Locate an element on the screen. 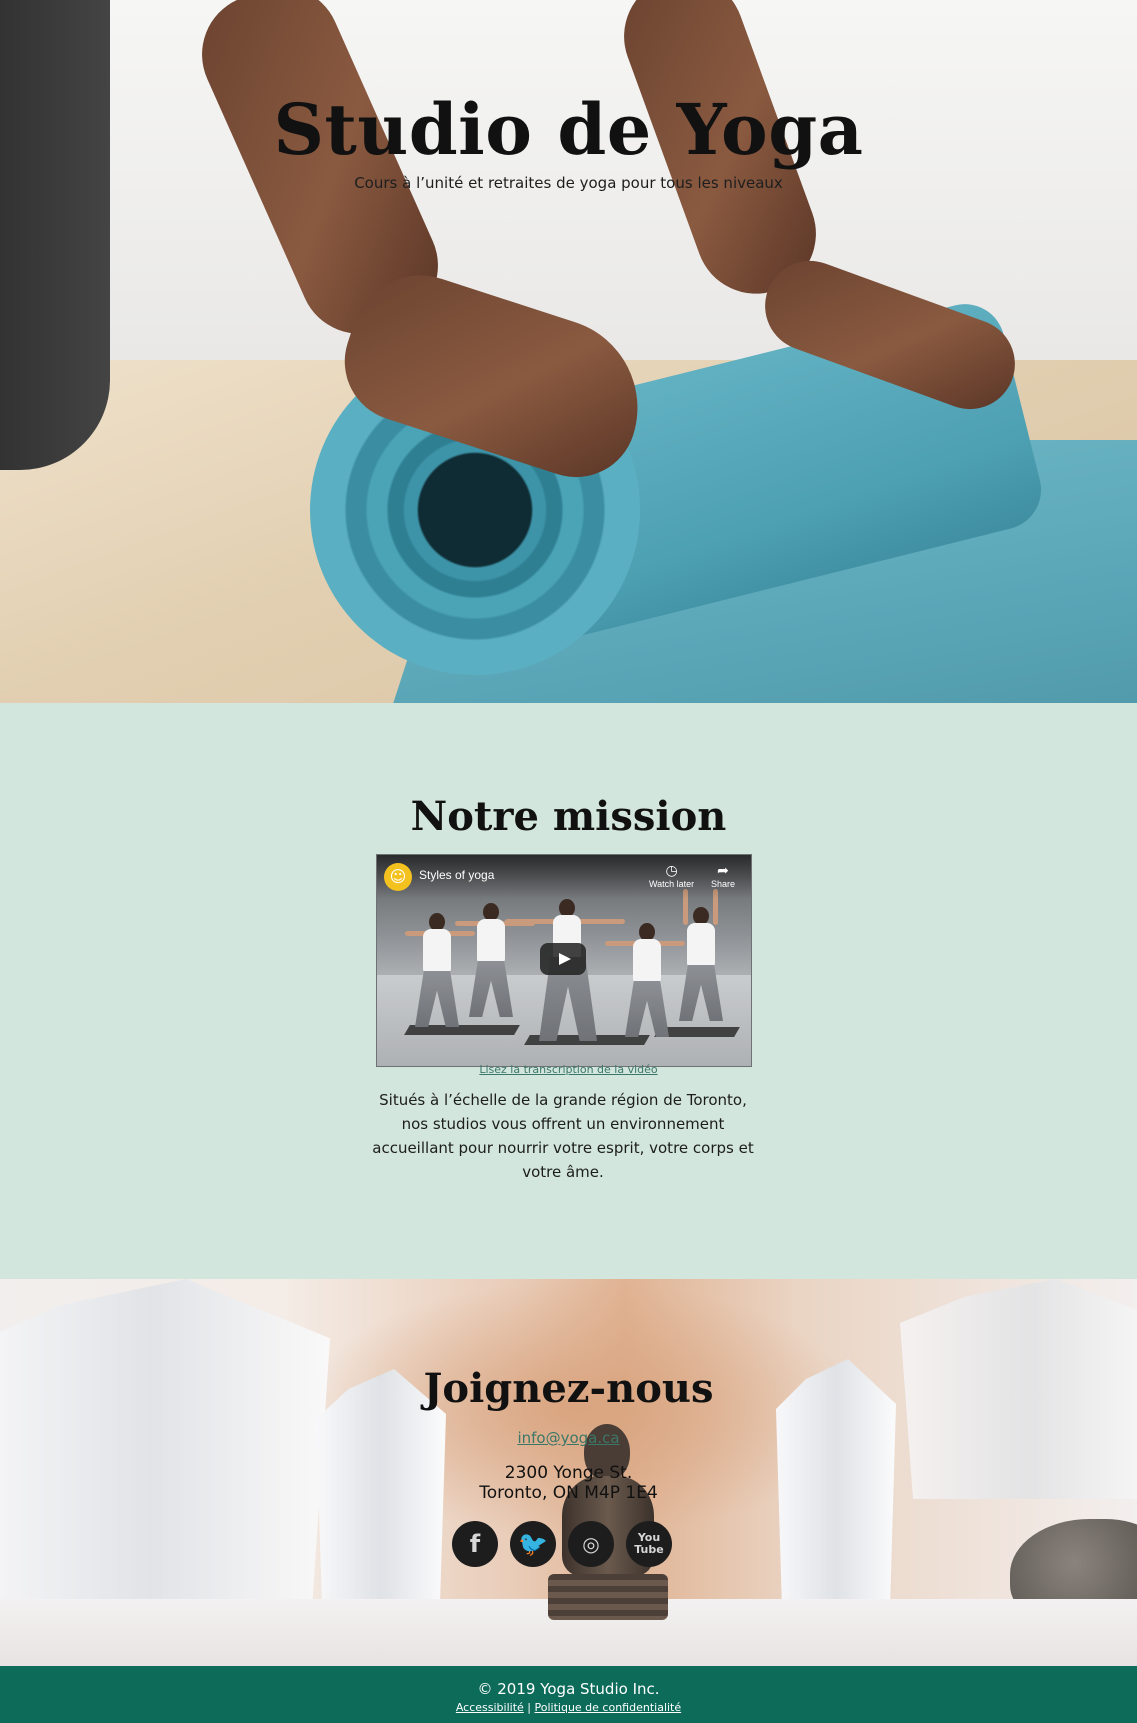  social-links: f 🐦 ◎ You Tube is located at coordinates (572, 1545).